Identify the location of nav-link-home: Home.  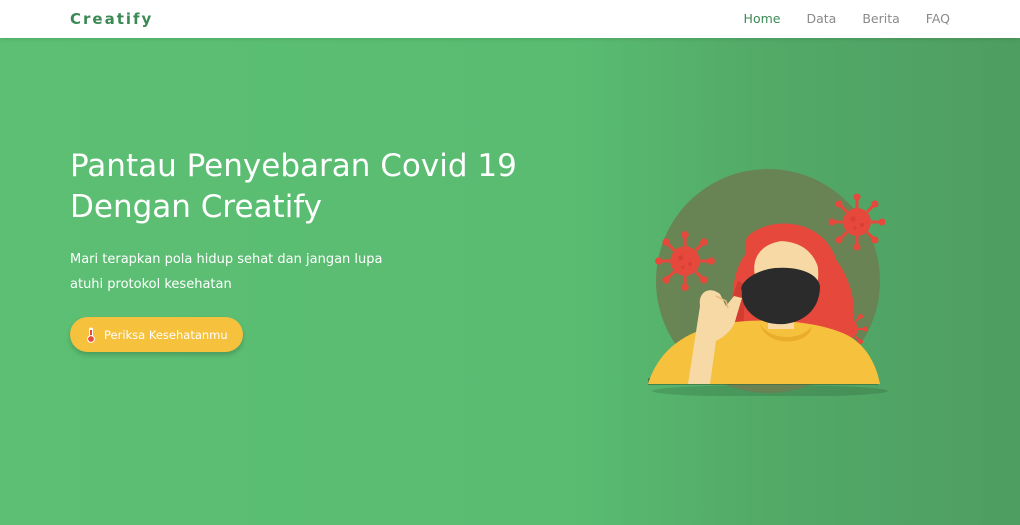
(762, 18).